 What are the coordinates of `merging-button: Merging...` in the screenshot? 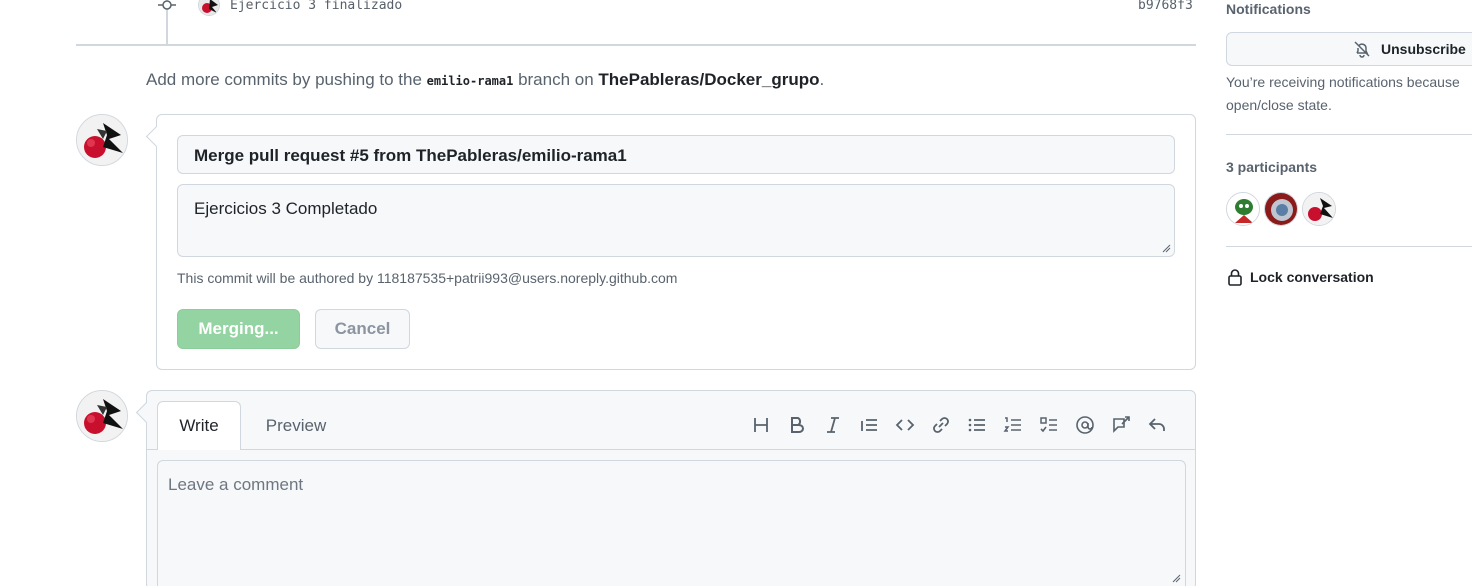 It's located at (238, 329).